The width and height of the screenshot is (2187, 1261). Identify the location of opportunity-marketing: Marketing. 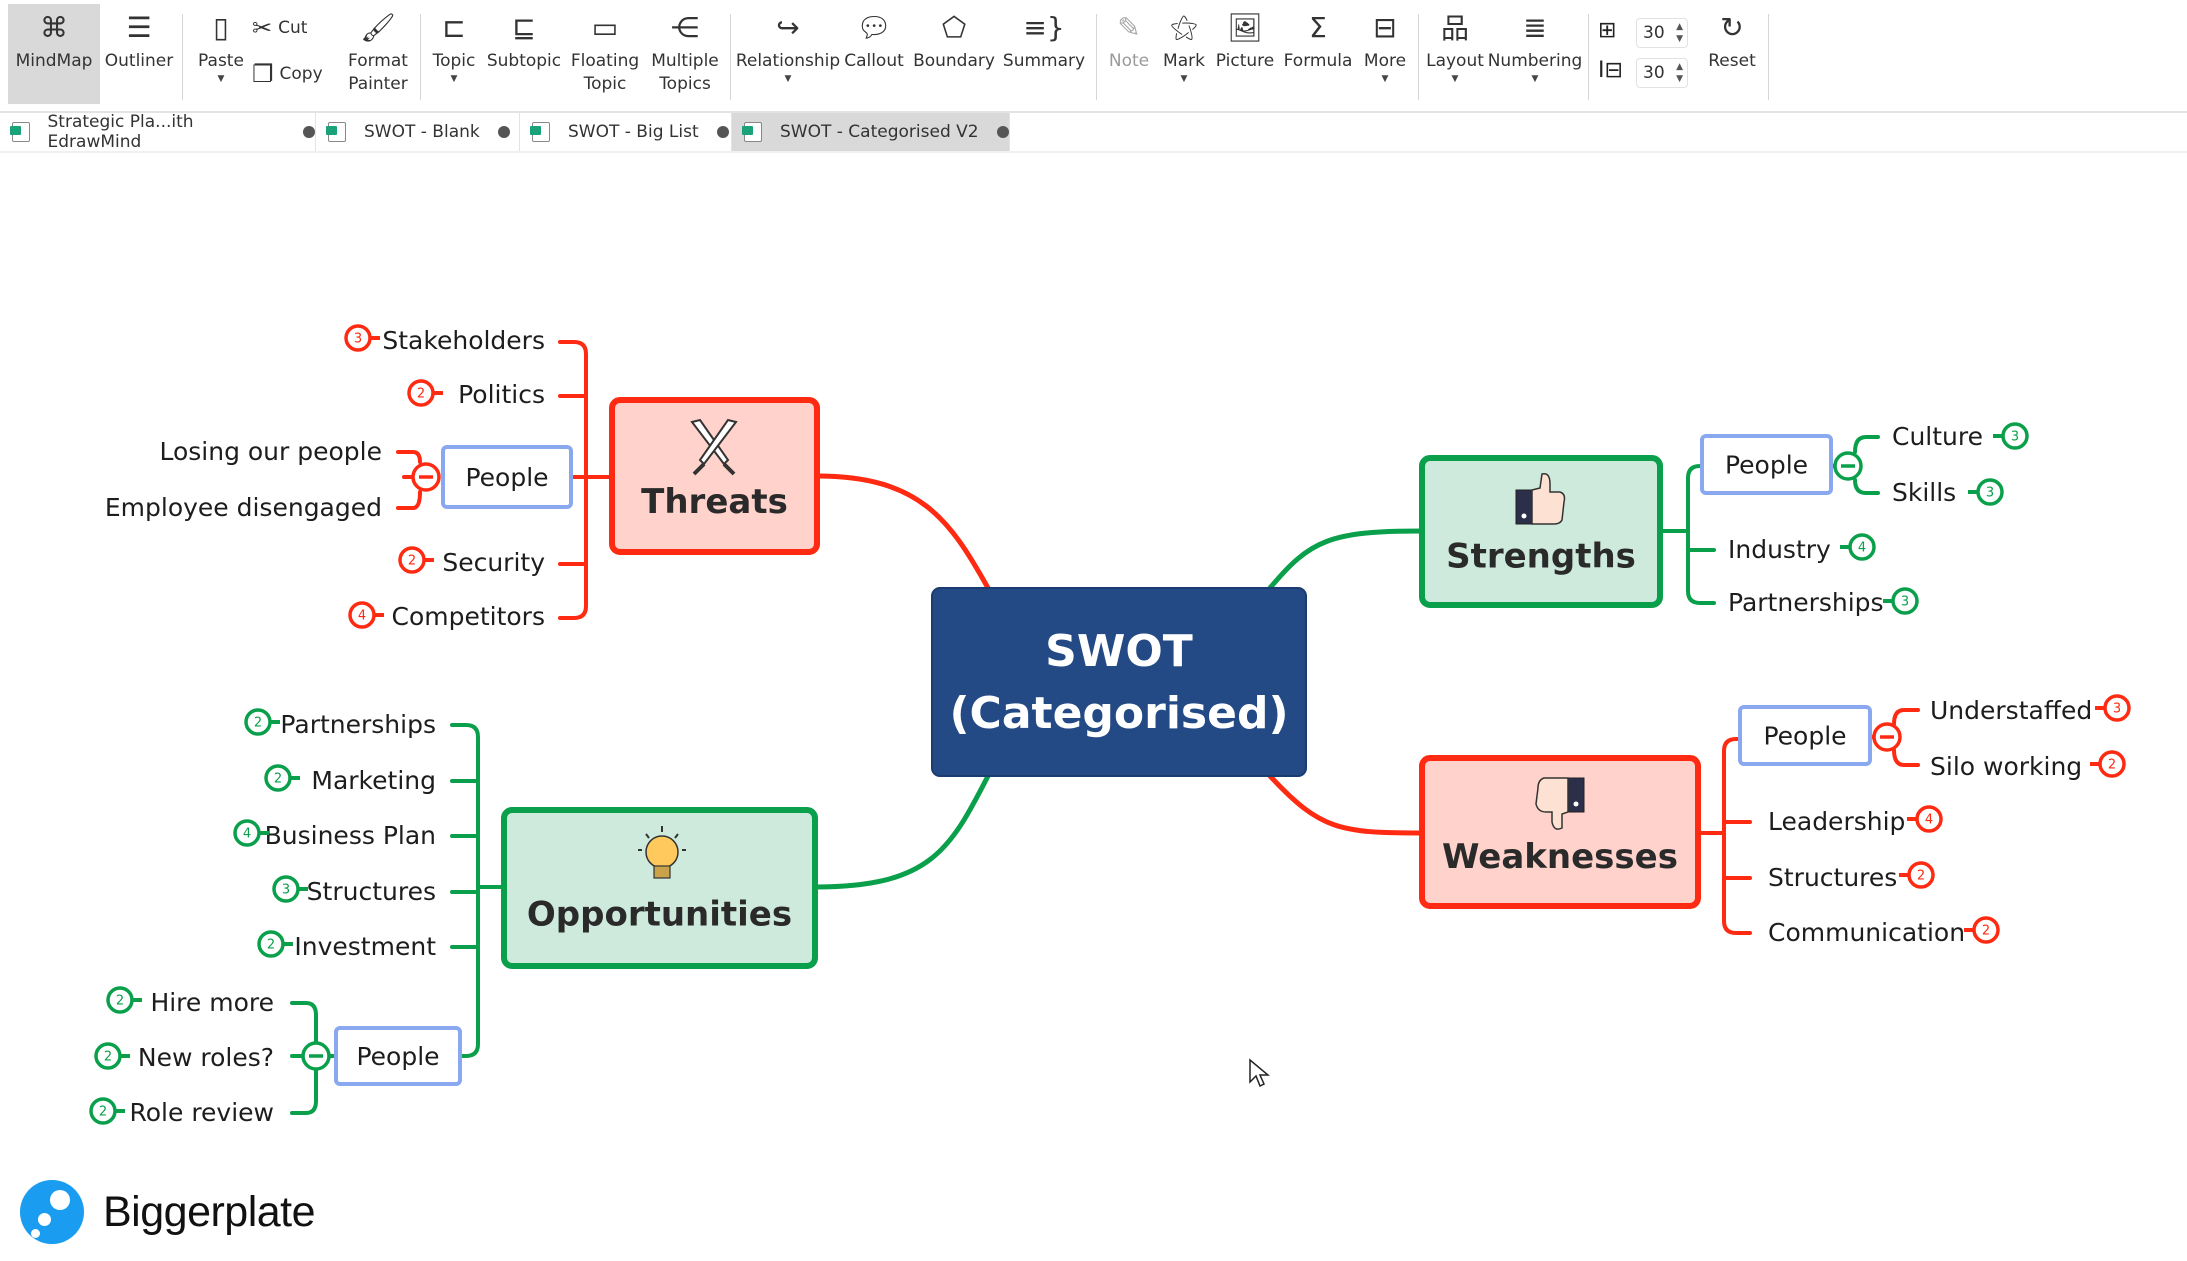
(373, 780).